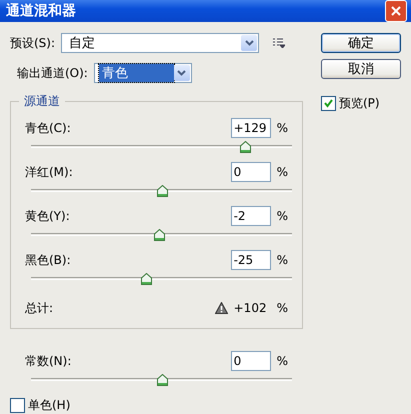 Image resolution: width=411 pixels, height=414 pixels. Describe the element at coordinates (250, 128) in the screenshot. I see `value-field: +129` at that location.